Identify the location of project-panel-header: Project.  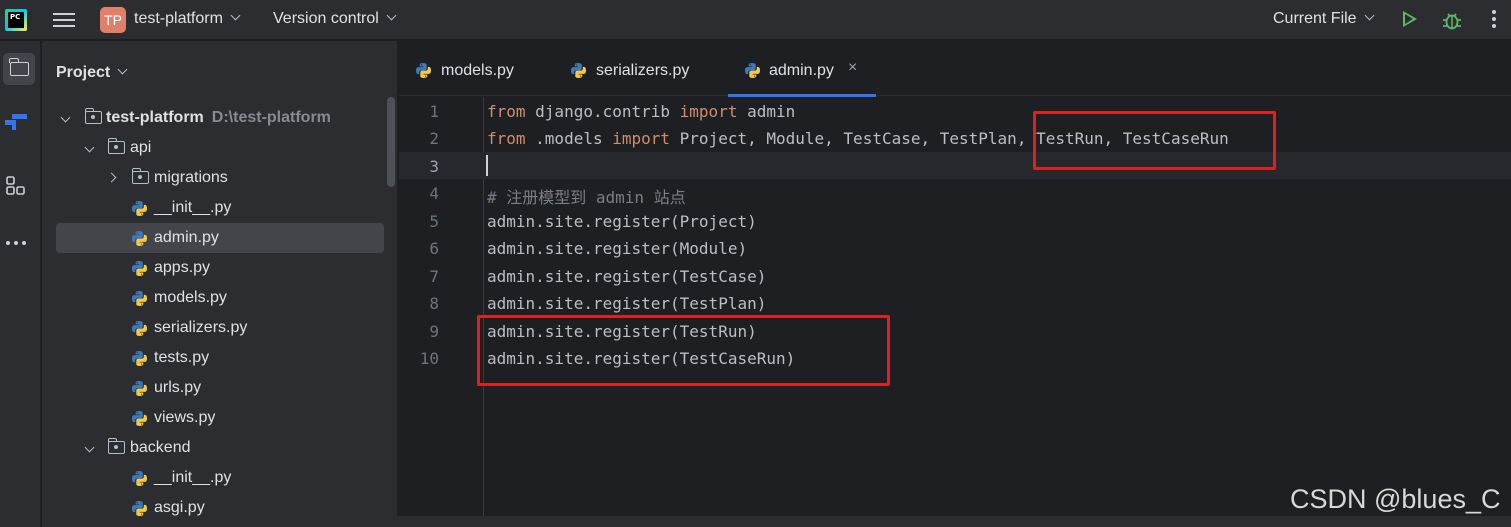
(92, 73).